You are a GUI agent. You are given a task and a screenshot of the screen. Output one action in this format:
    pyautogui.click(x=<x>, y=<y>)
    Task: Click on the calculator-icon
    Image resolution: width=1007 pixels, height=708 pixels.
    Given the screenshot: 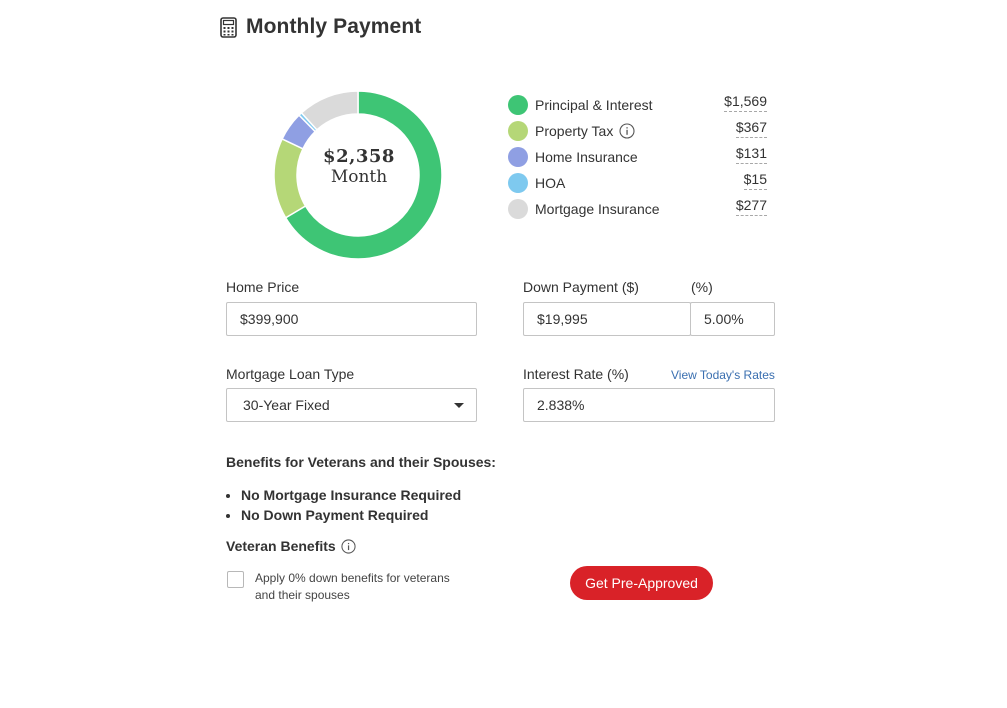 What is the action you would take?
    pyautogui.click(x=228, y=27)
    